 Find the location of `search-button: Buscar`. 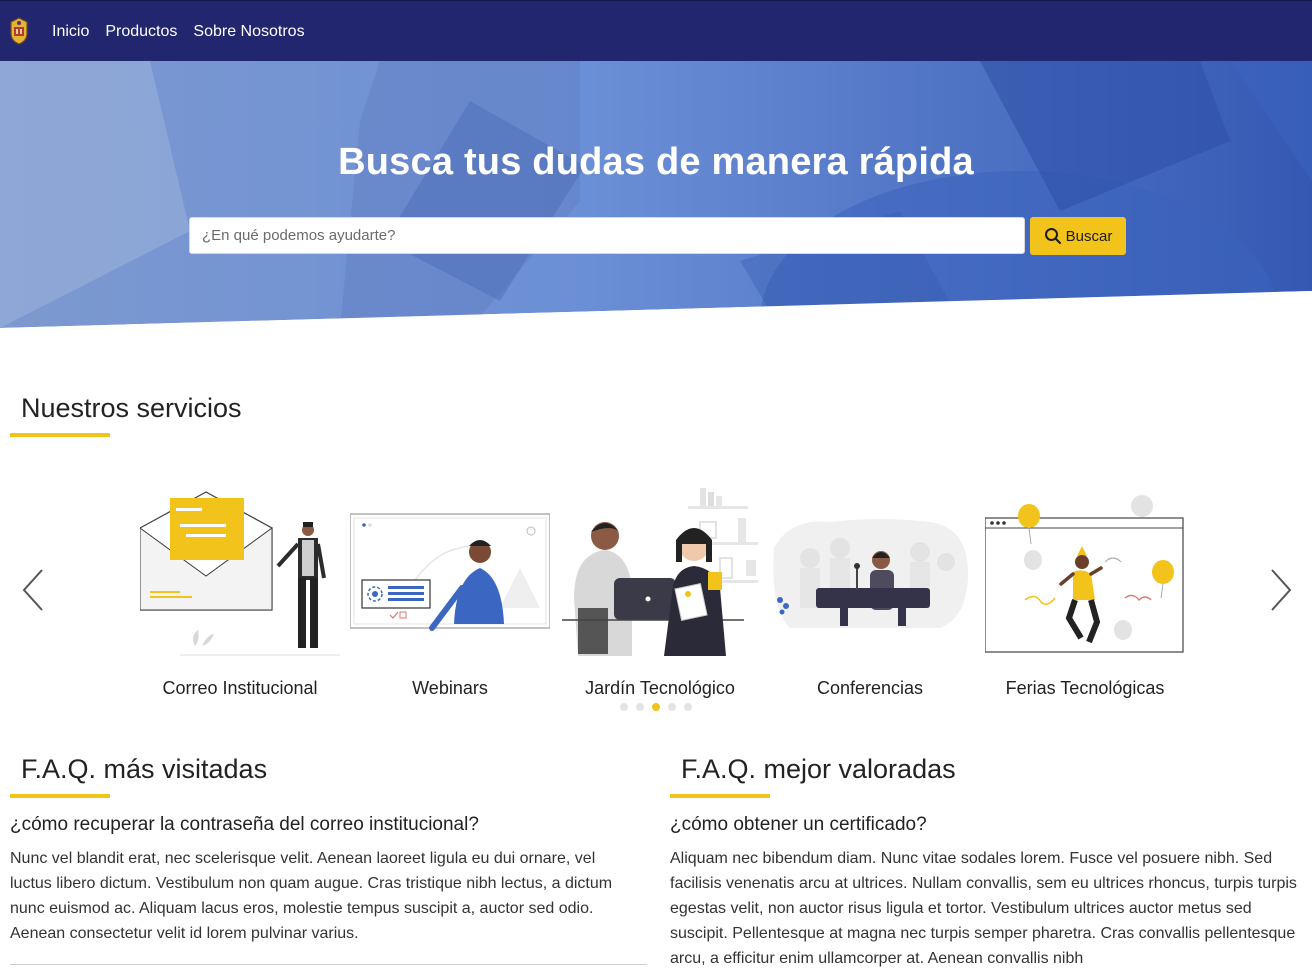

search-button: Buscar is located at coordinates (1078, 236).